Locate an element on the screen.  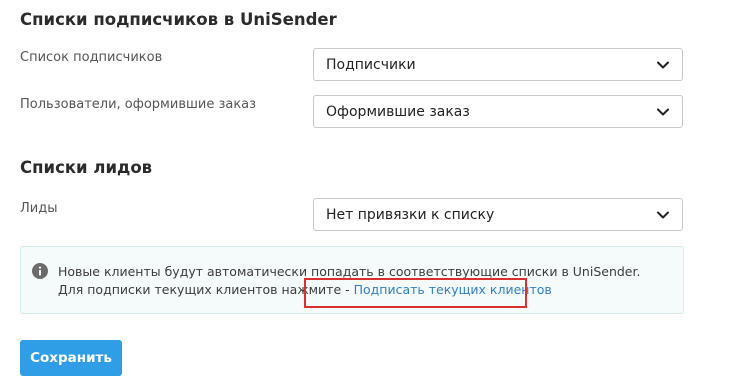
subscribers-list-select: Подписчики is located at coordinates (498, 64).